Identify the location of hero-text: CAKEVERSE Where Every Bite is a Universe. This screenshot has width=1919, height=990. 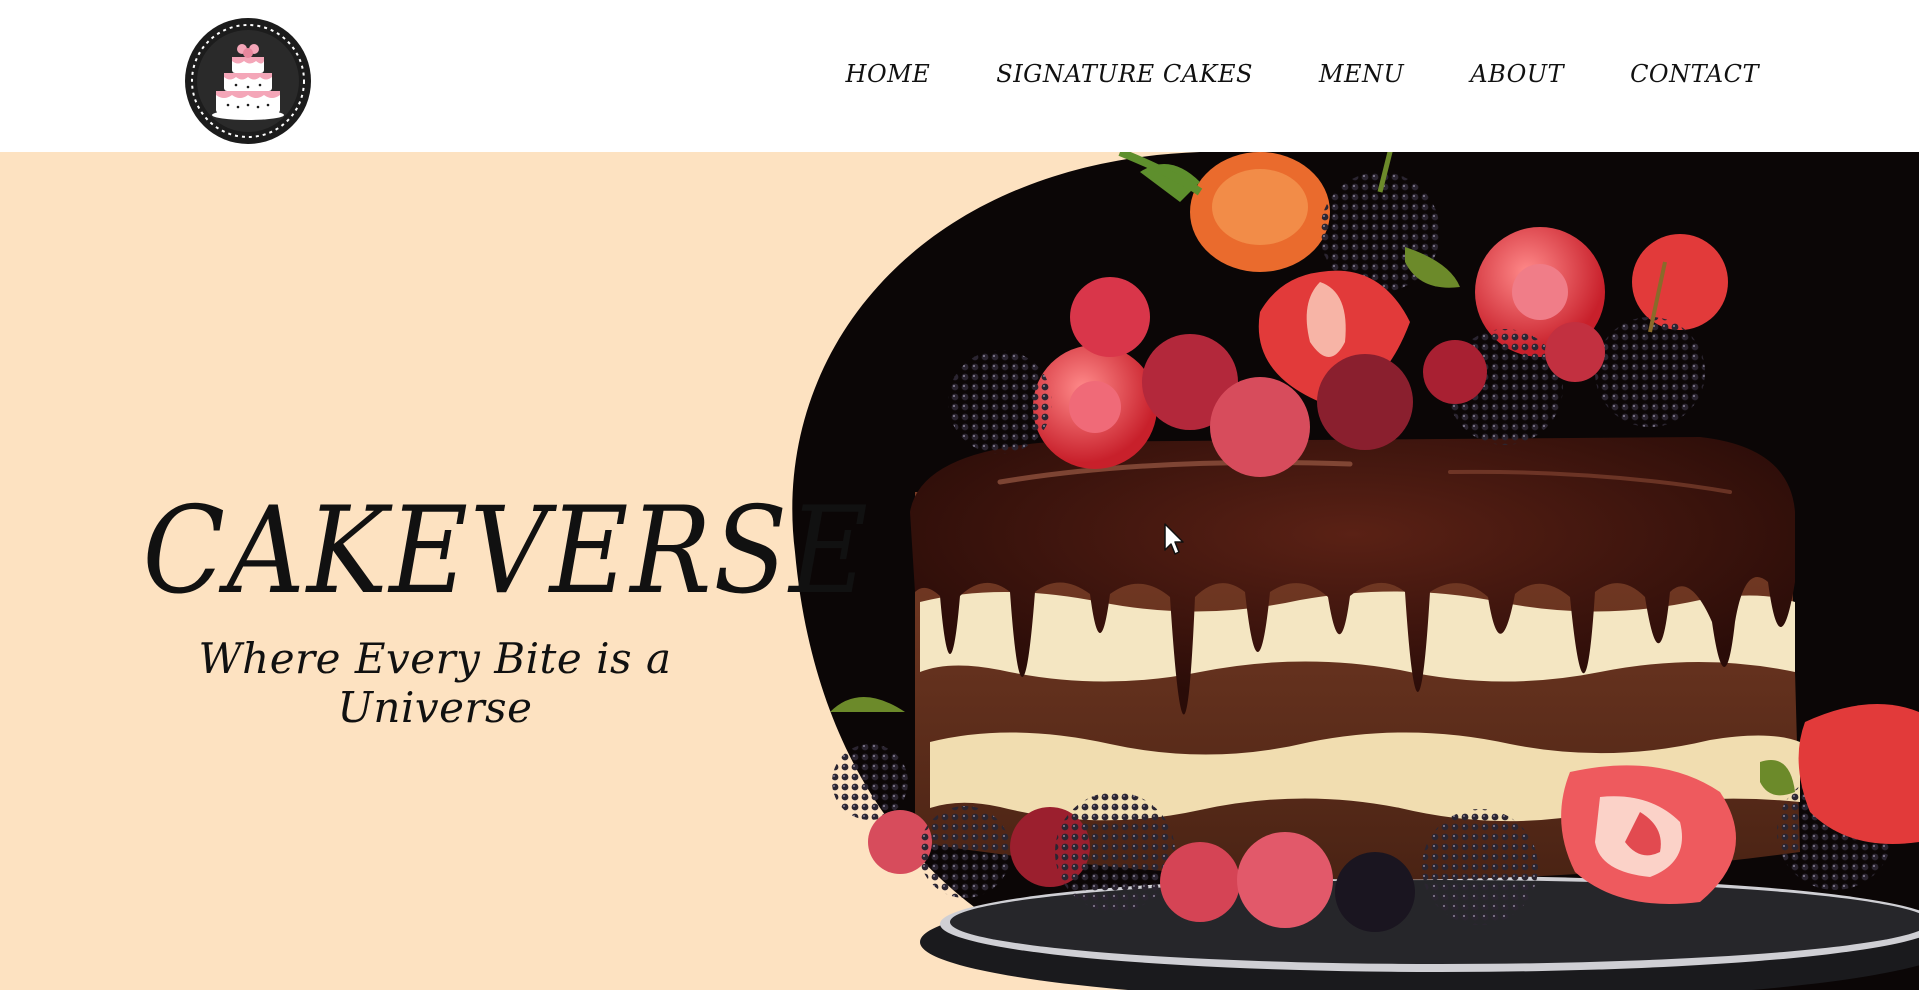
(490, 607).